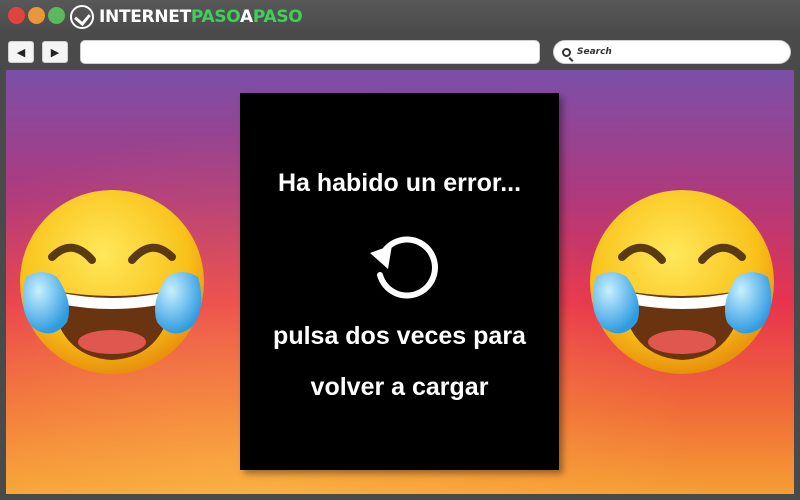 Image resolution: width=800 pixels, height=500 pixels. What do you see at coordinates (399, 387) in the screenshot?
I see `error-instruction-line-2: volver a cargar` at bounding box center [399, 387].